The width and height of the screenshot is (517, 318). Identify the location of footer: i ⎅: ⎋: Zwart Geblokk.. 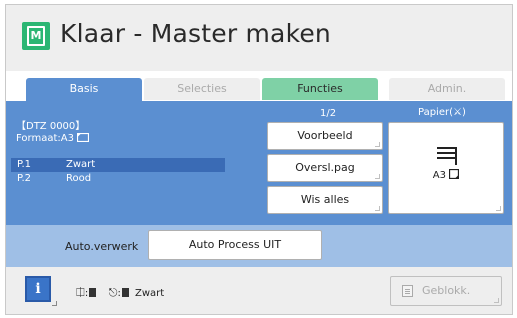
(259, 290).